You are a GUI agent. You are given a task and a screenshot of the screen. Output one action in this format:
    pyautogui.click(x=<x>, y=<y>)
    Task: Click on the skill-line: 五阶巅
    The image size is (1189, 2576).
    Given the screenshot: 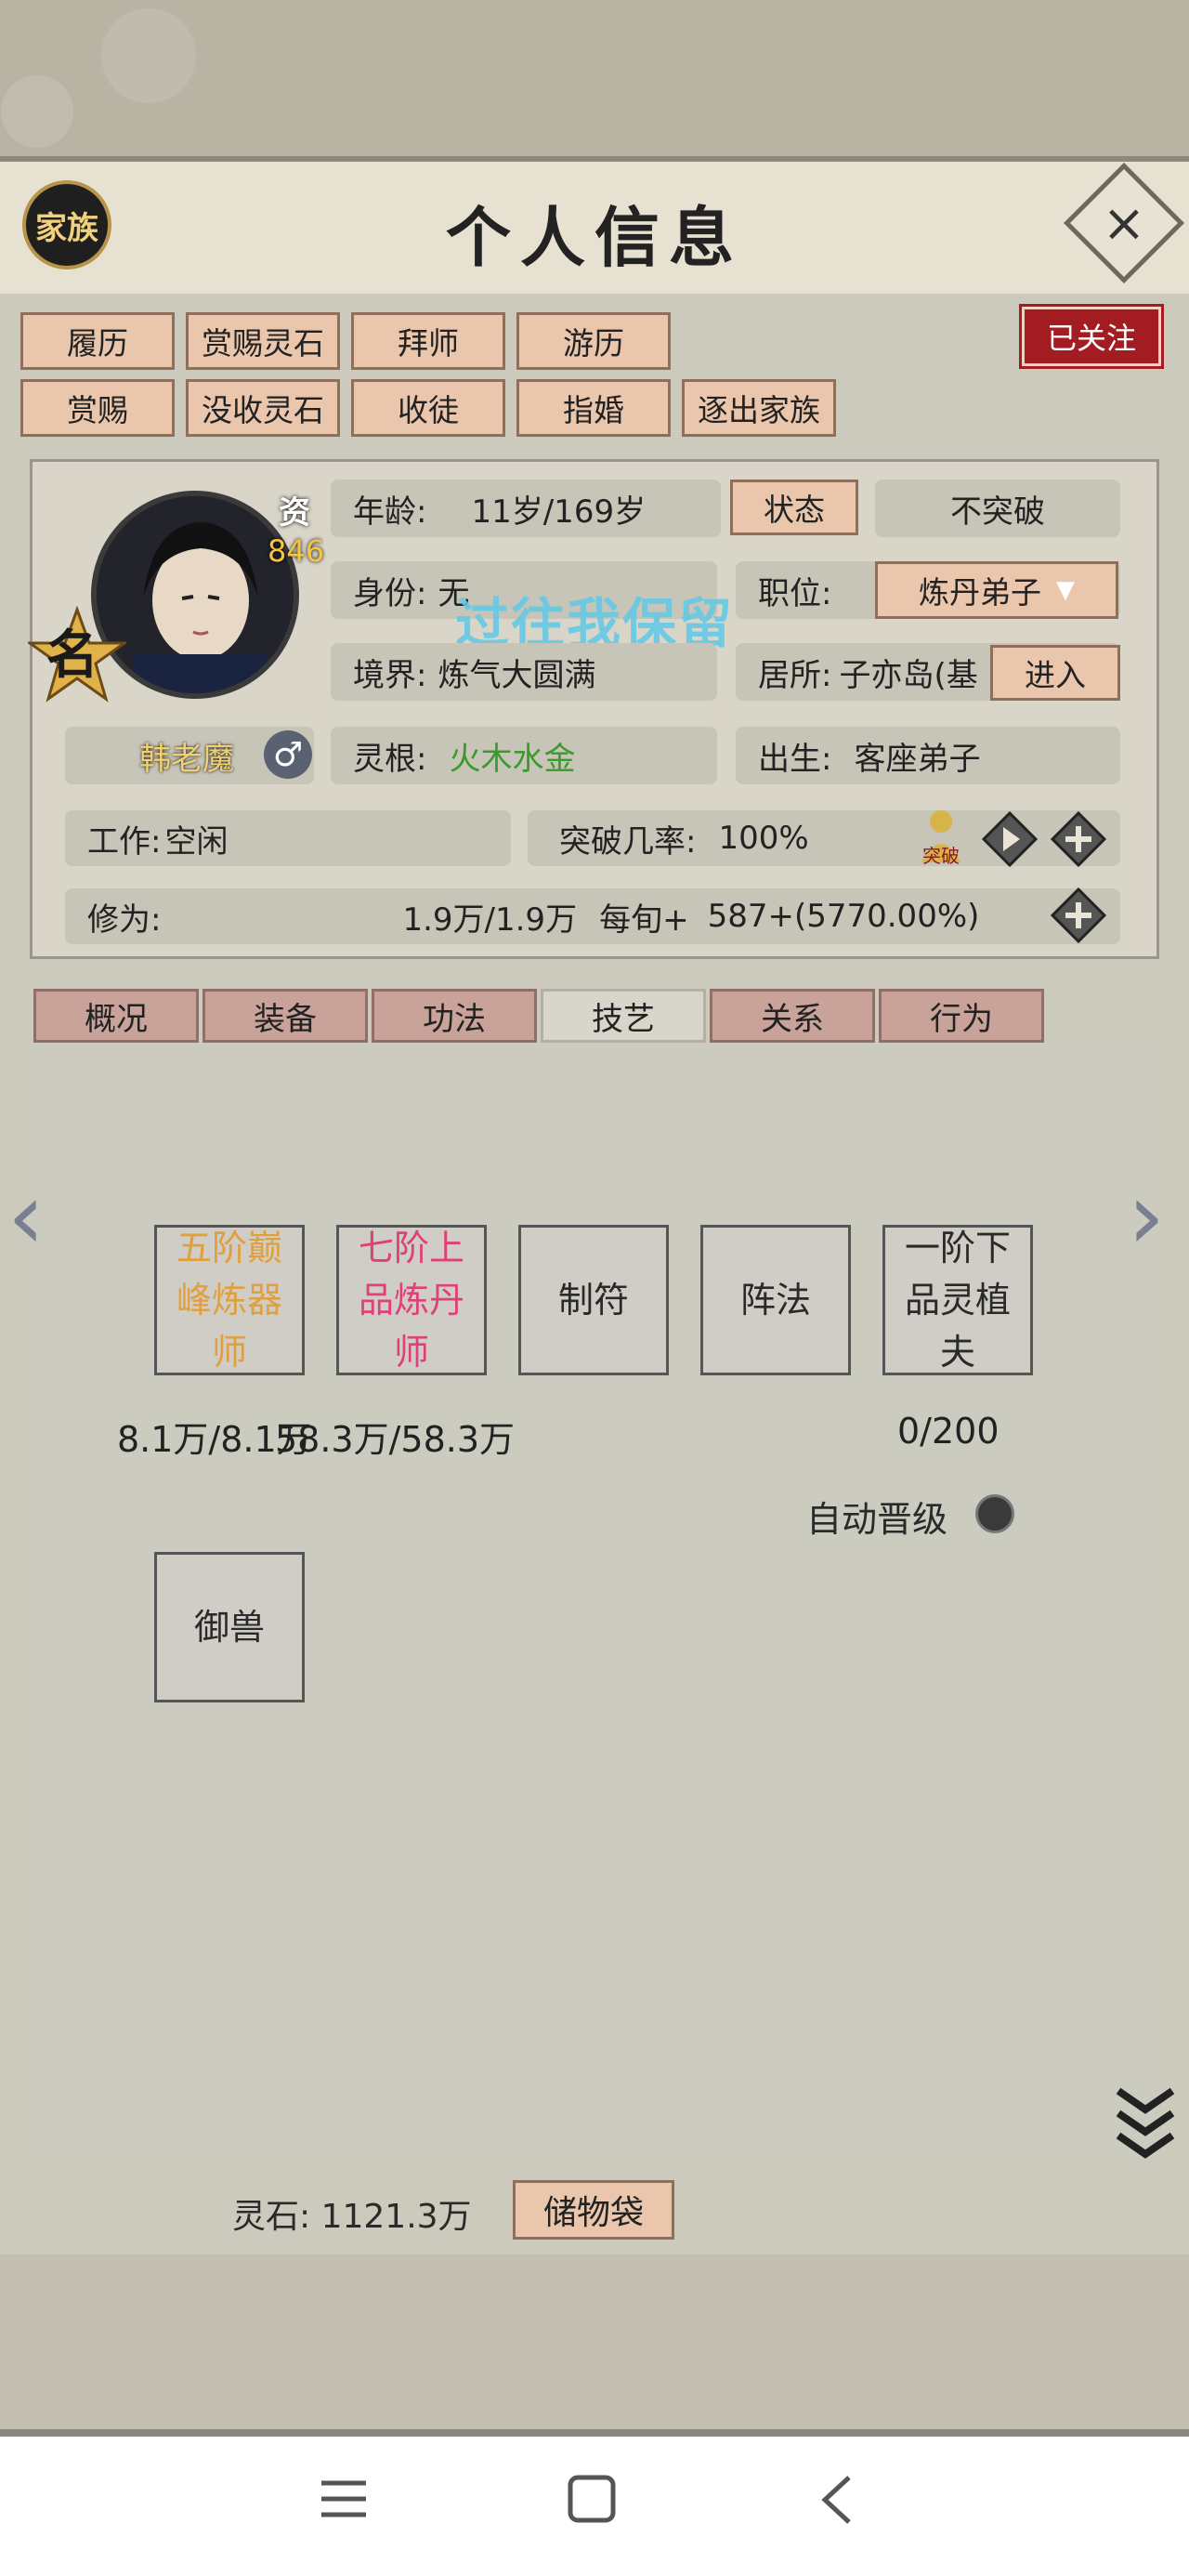 What is the action you would take?
    pyautogui.click(x=229, y=1248)
    